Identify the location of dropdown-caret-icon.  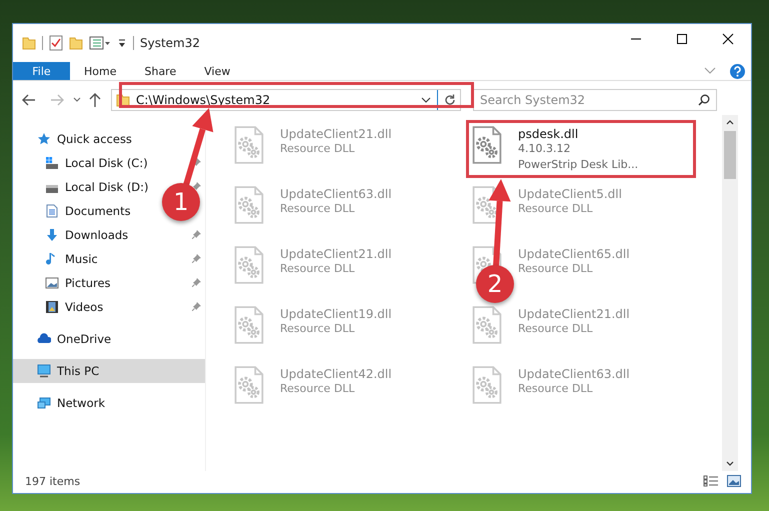
(426, 100).